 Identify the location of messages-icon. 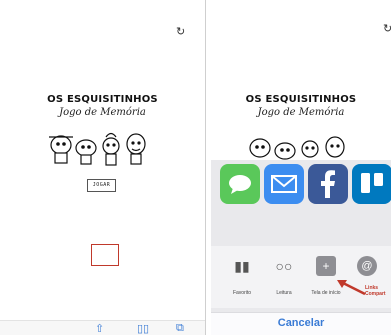
(240, 184).